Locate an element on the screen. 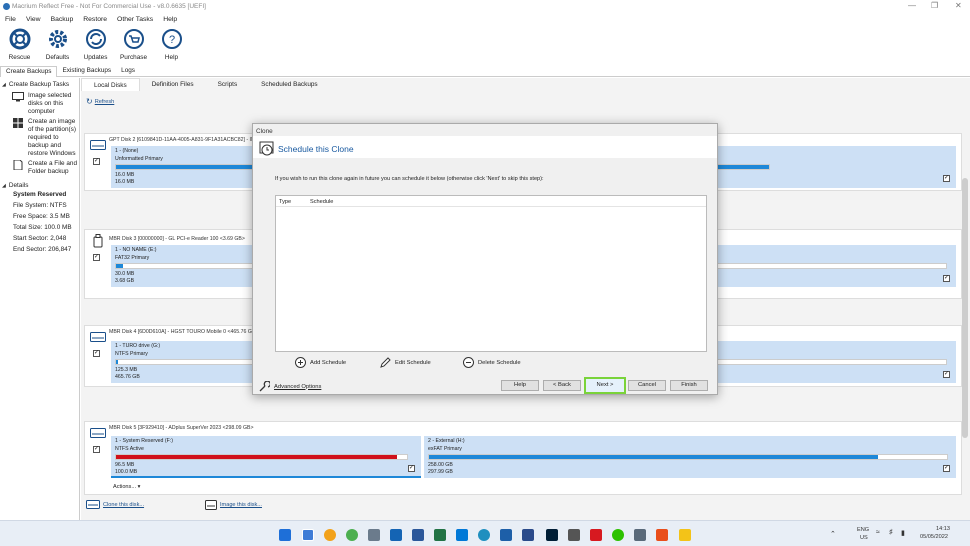 The image size is (970, 546). column-schedule: Schedule is located at coordinates (321, 202).